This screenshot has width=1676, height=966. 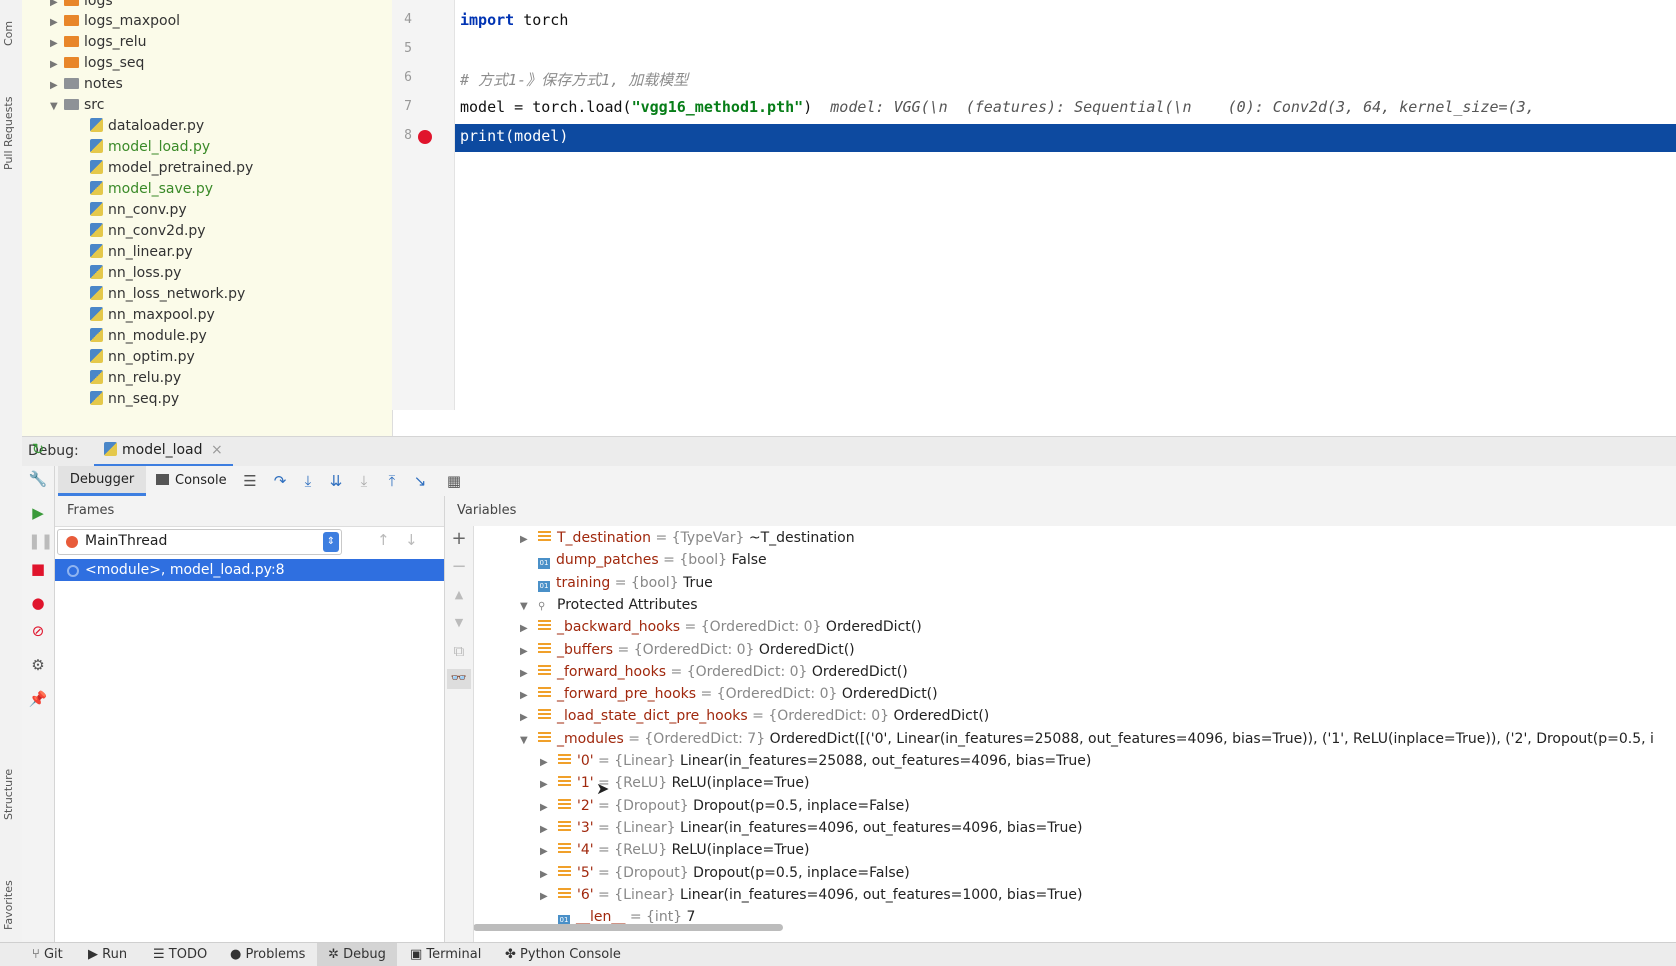 I want to click on git-tool-button: ⑂ Git, so click(x=47, y=954).